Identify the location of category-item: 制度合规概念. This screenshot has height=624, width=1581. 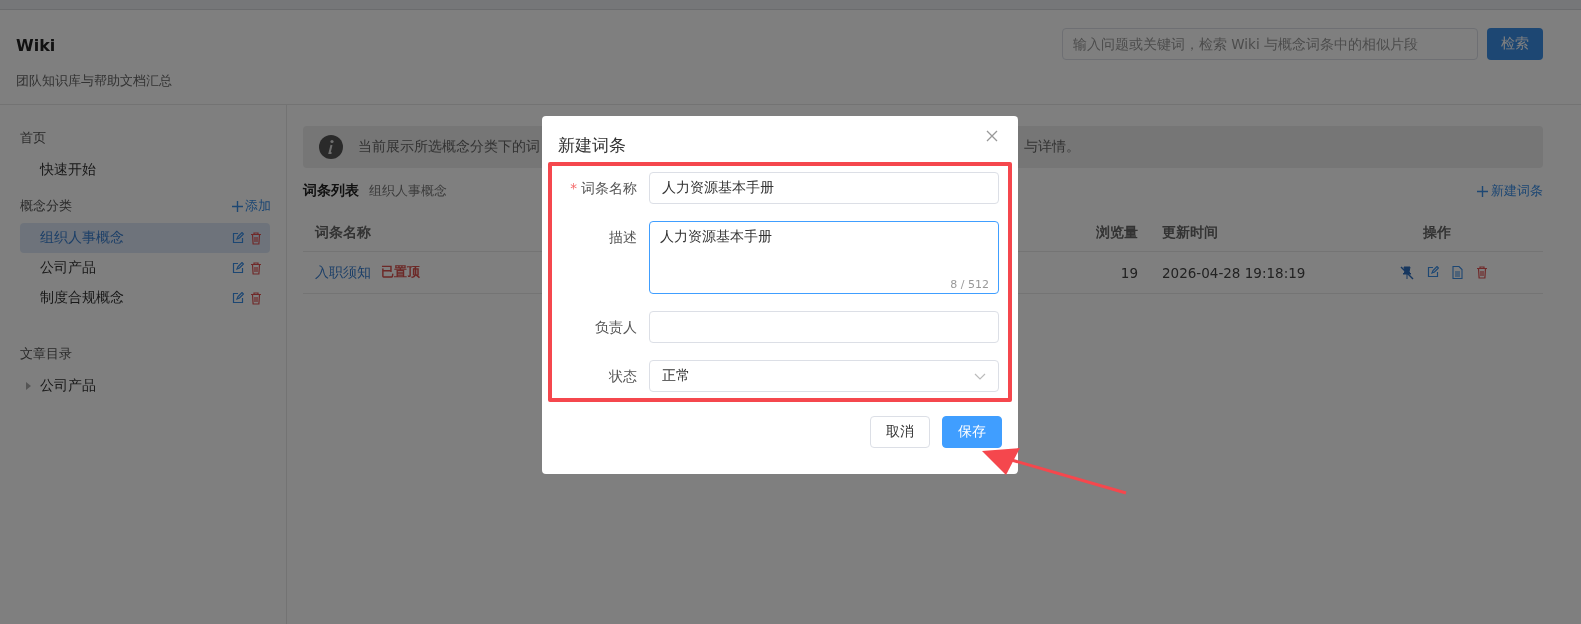
(145, 298).